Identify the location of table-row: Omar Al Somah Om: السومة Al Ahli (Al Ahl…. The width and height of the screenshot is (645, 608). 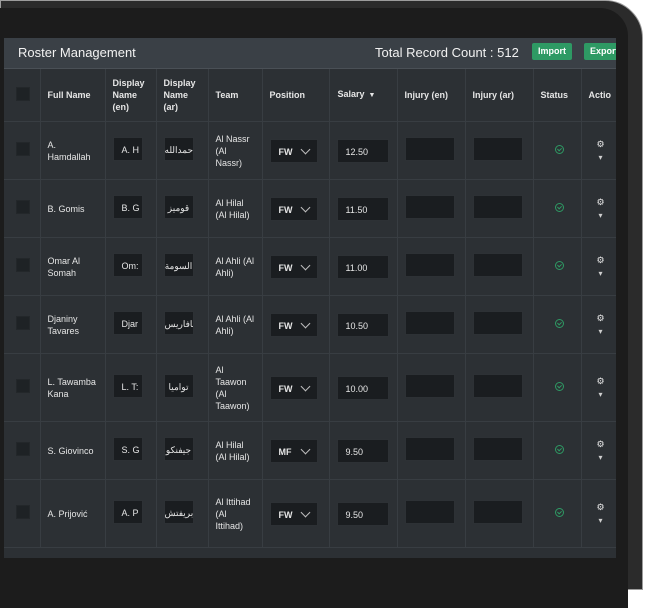
(310, 266).